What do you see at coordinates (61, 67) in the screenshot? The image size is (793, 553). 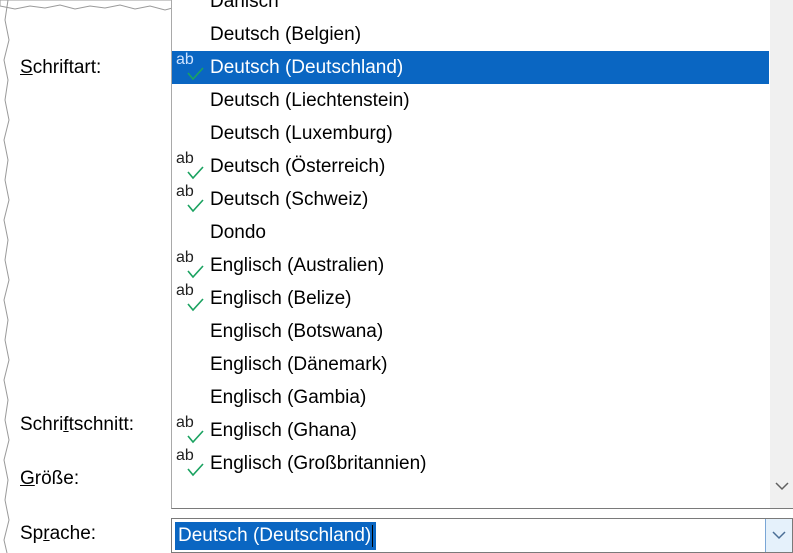 I see `font-name-label: Schriftart:` at bounding box center [61, 67].